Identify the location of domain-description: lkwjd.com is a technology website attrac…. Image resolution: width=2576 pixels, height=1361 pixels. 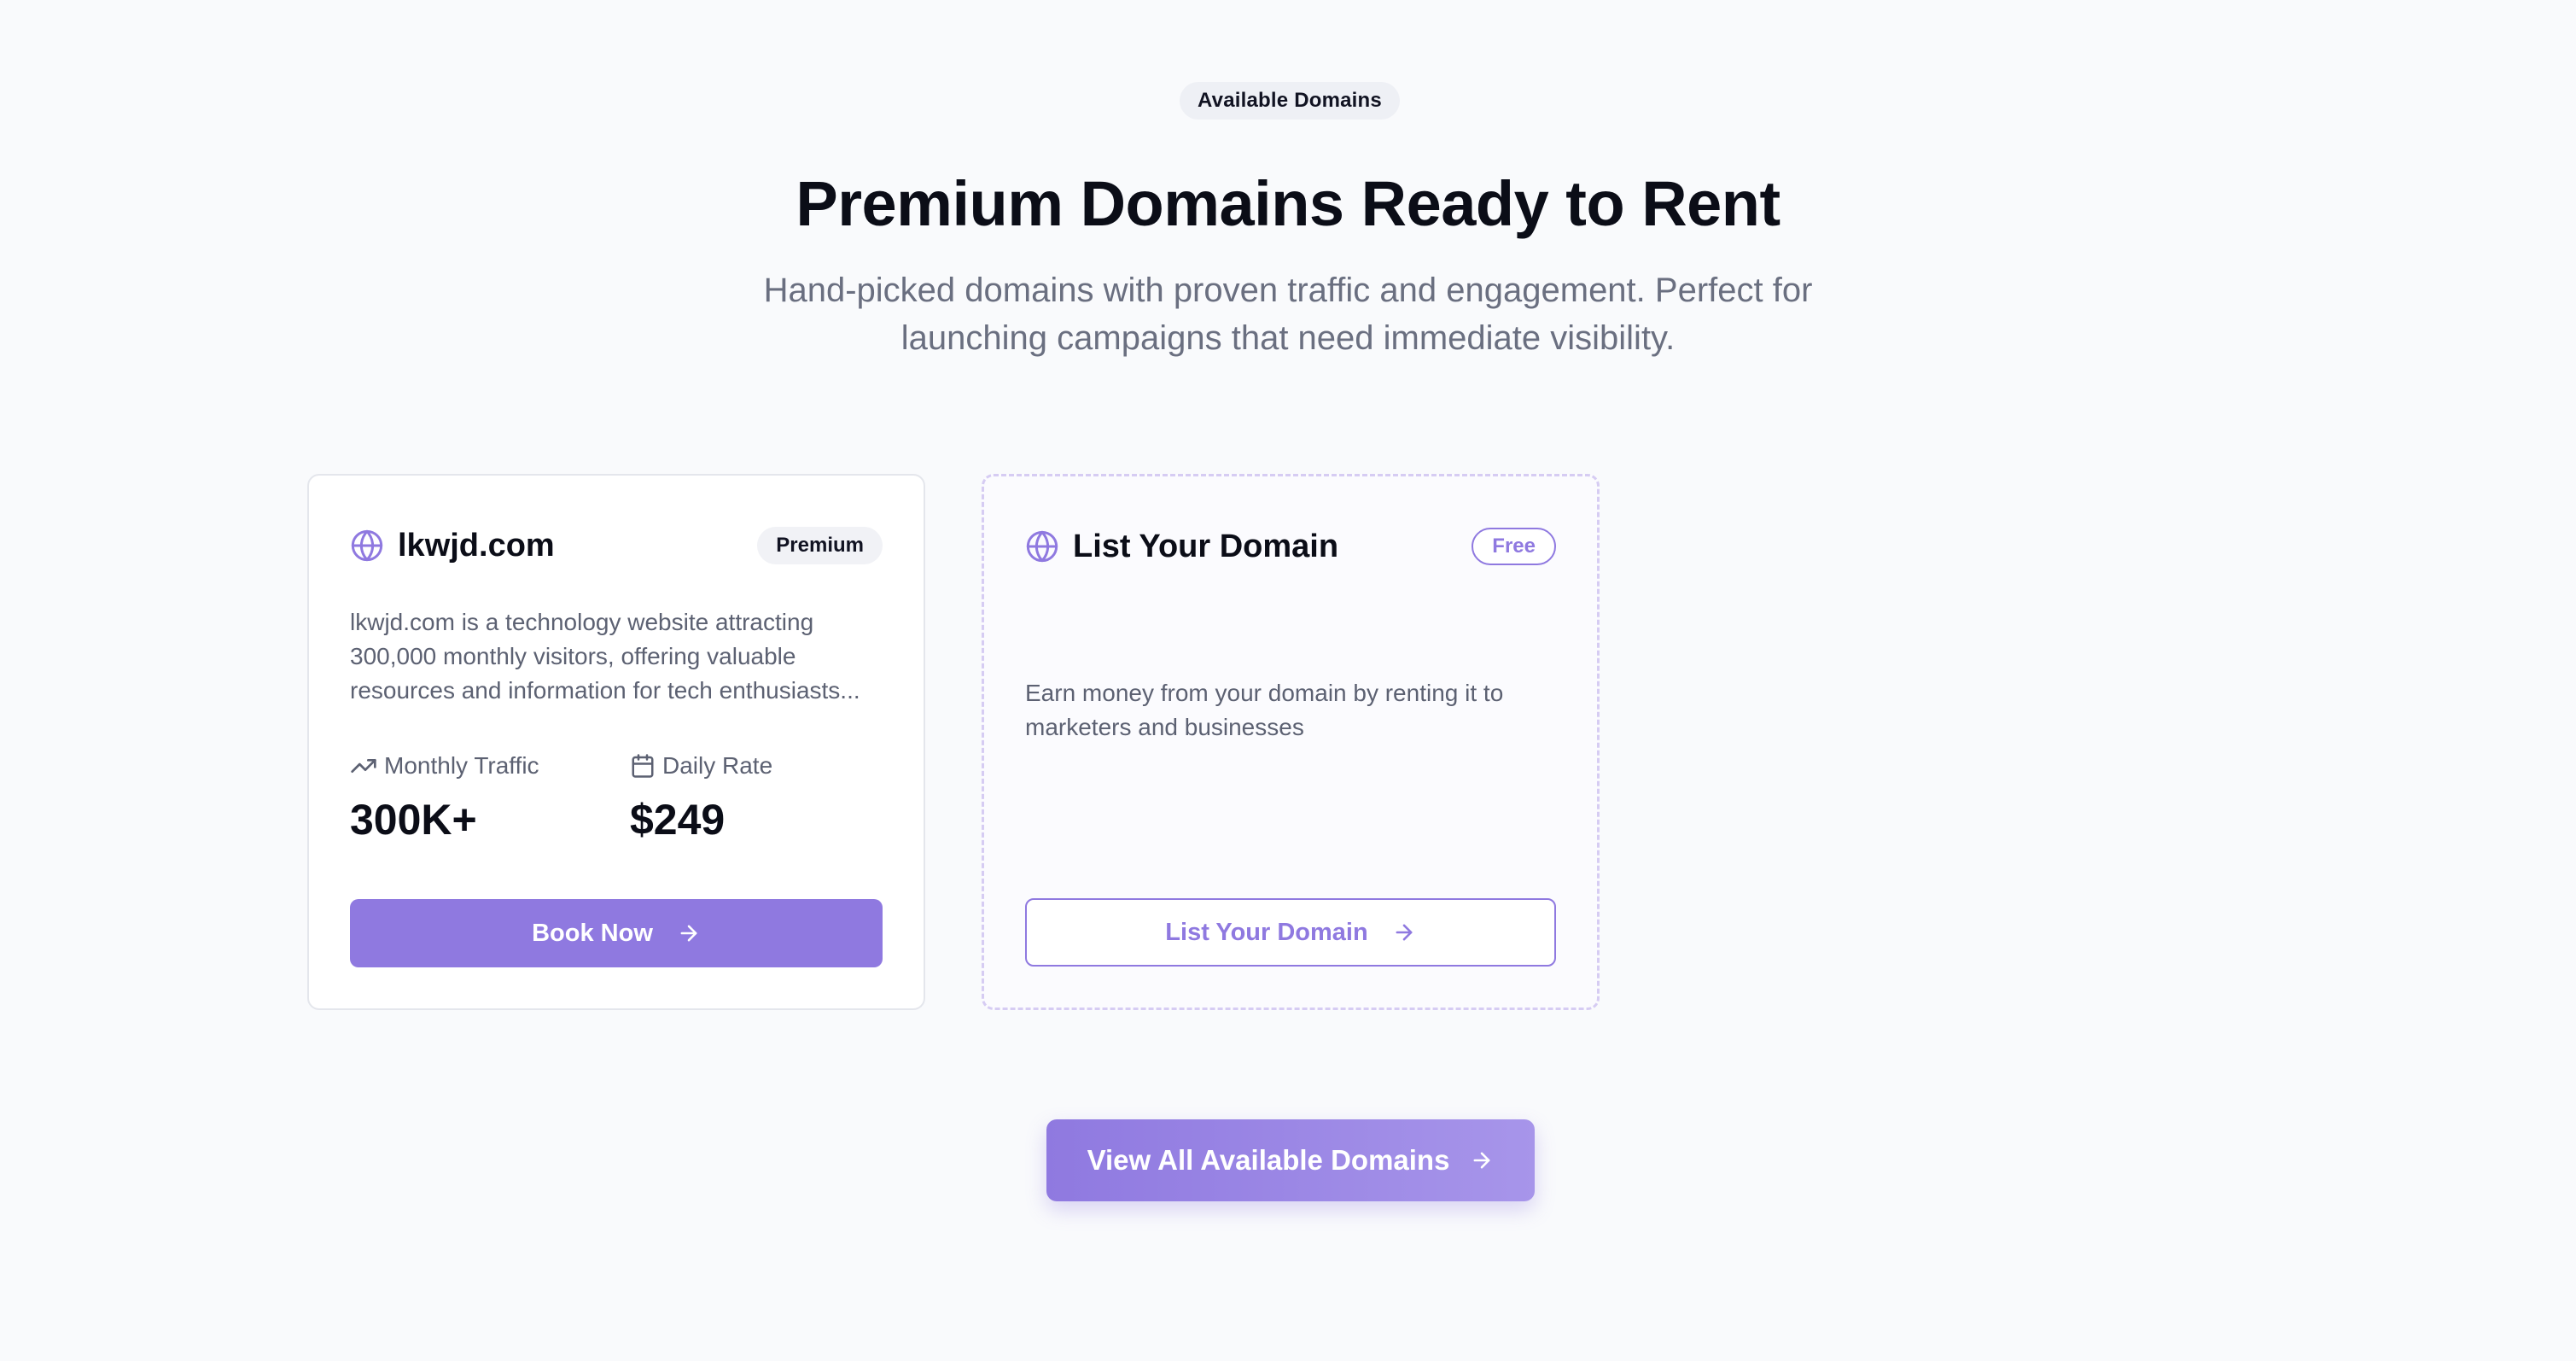
(605, 656).